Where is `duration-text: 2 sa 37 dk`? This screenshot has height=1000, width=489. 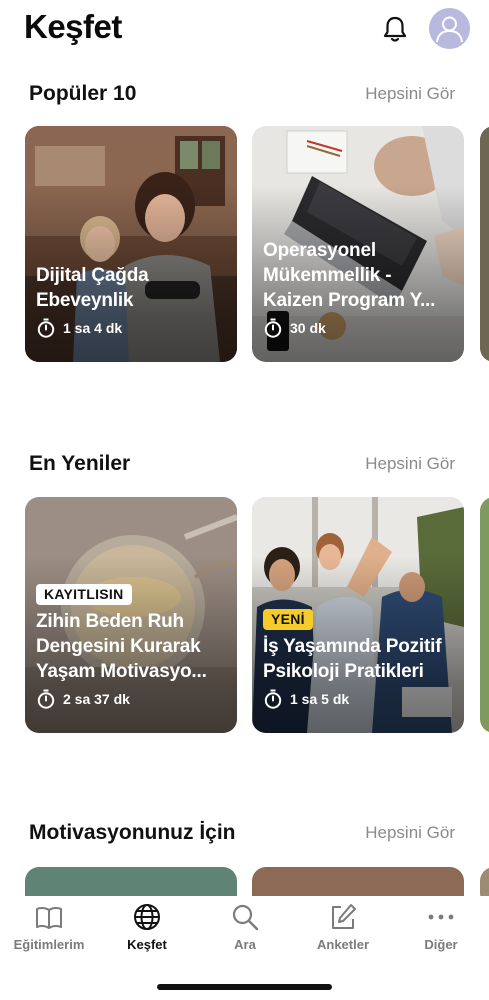 duration-text: 2 sa 37 dk is located at coordinates (96, 699).